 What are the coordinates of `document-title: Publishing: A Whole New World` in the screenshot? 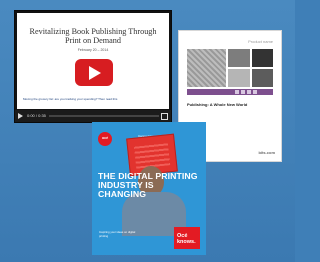 It's located at (217, 104).